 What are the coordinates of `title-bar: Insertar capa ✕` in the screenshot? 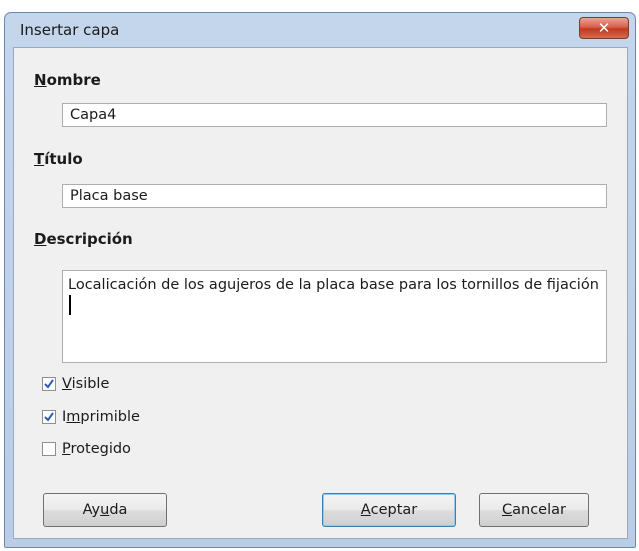 It's located at (320, 30).